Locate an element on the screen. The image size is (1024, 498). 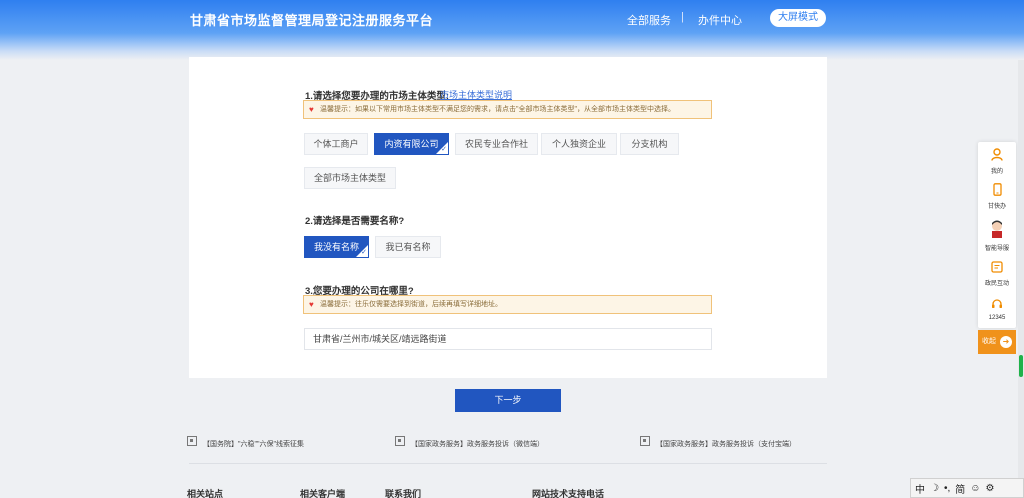
side-item-hotline: 12345 is located at coordinates (997, 309).